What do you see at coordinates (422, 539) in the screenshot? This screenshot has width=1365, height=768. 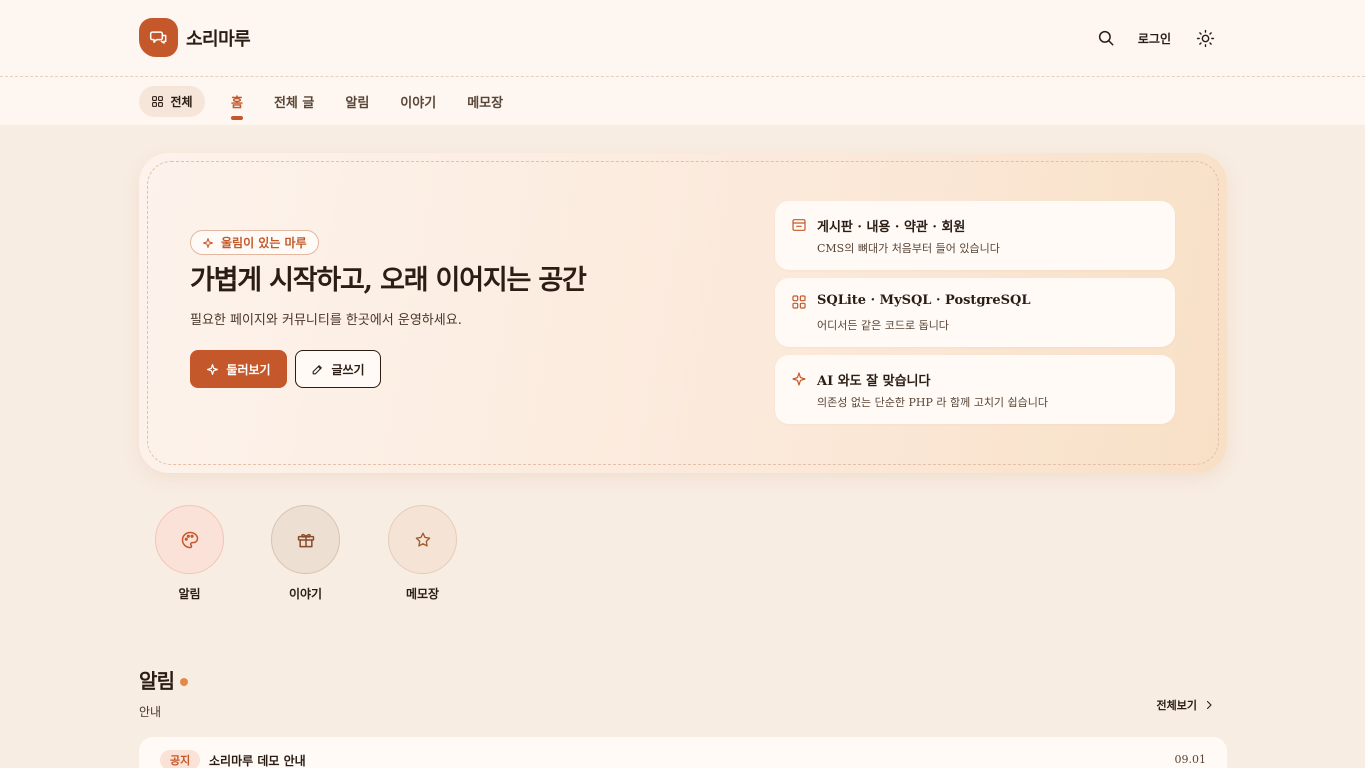 I see `star-icon` at bounding box center [422, 539].